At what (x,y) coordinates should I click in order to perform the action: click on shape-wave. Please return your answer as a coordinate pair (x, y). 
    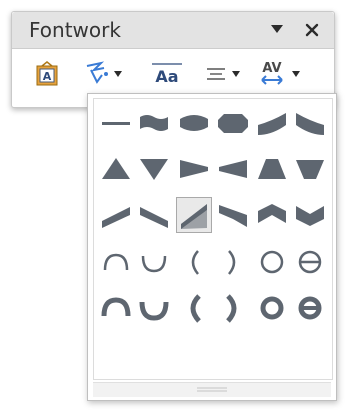
    Looking at the image, I should click on (154, 123).